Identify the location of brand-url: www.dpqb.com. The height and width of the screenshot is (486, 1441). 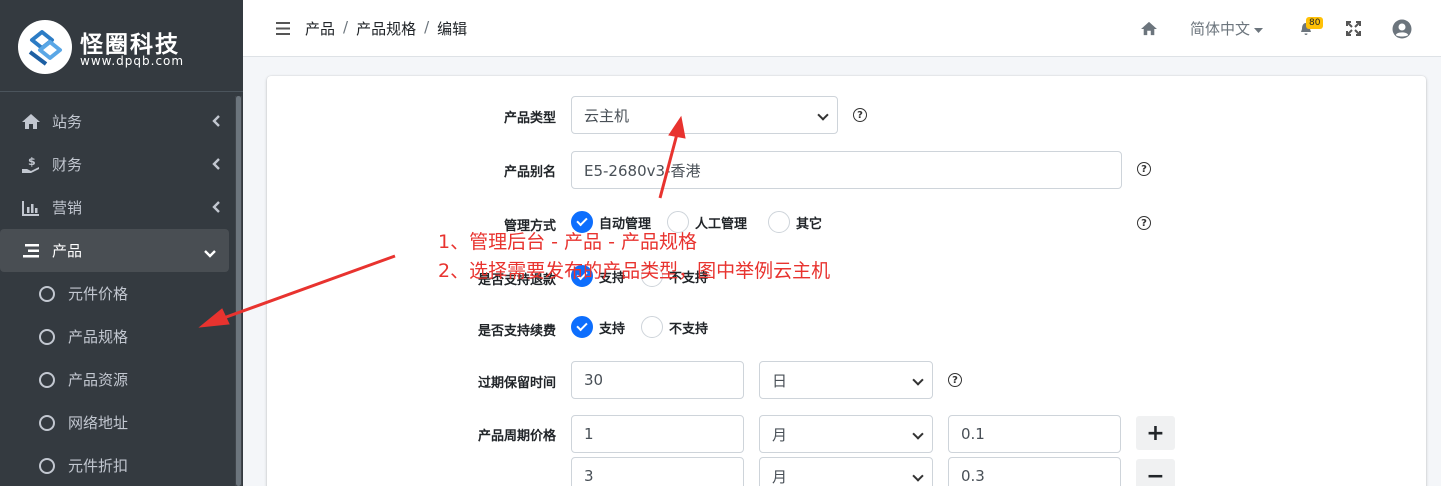
(132, 61).